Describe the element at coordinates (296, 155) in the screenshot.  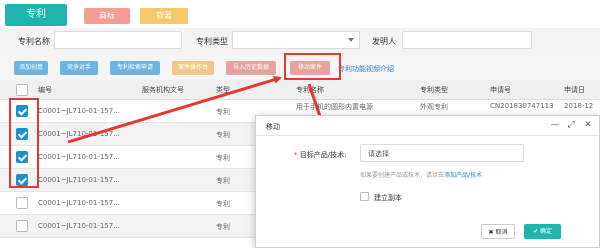
I see `required-mark: *` at that location.